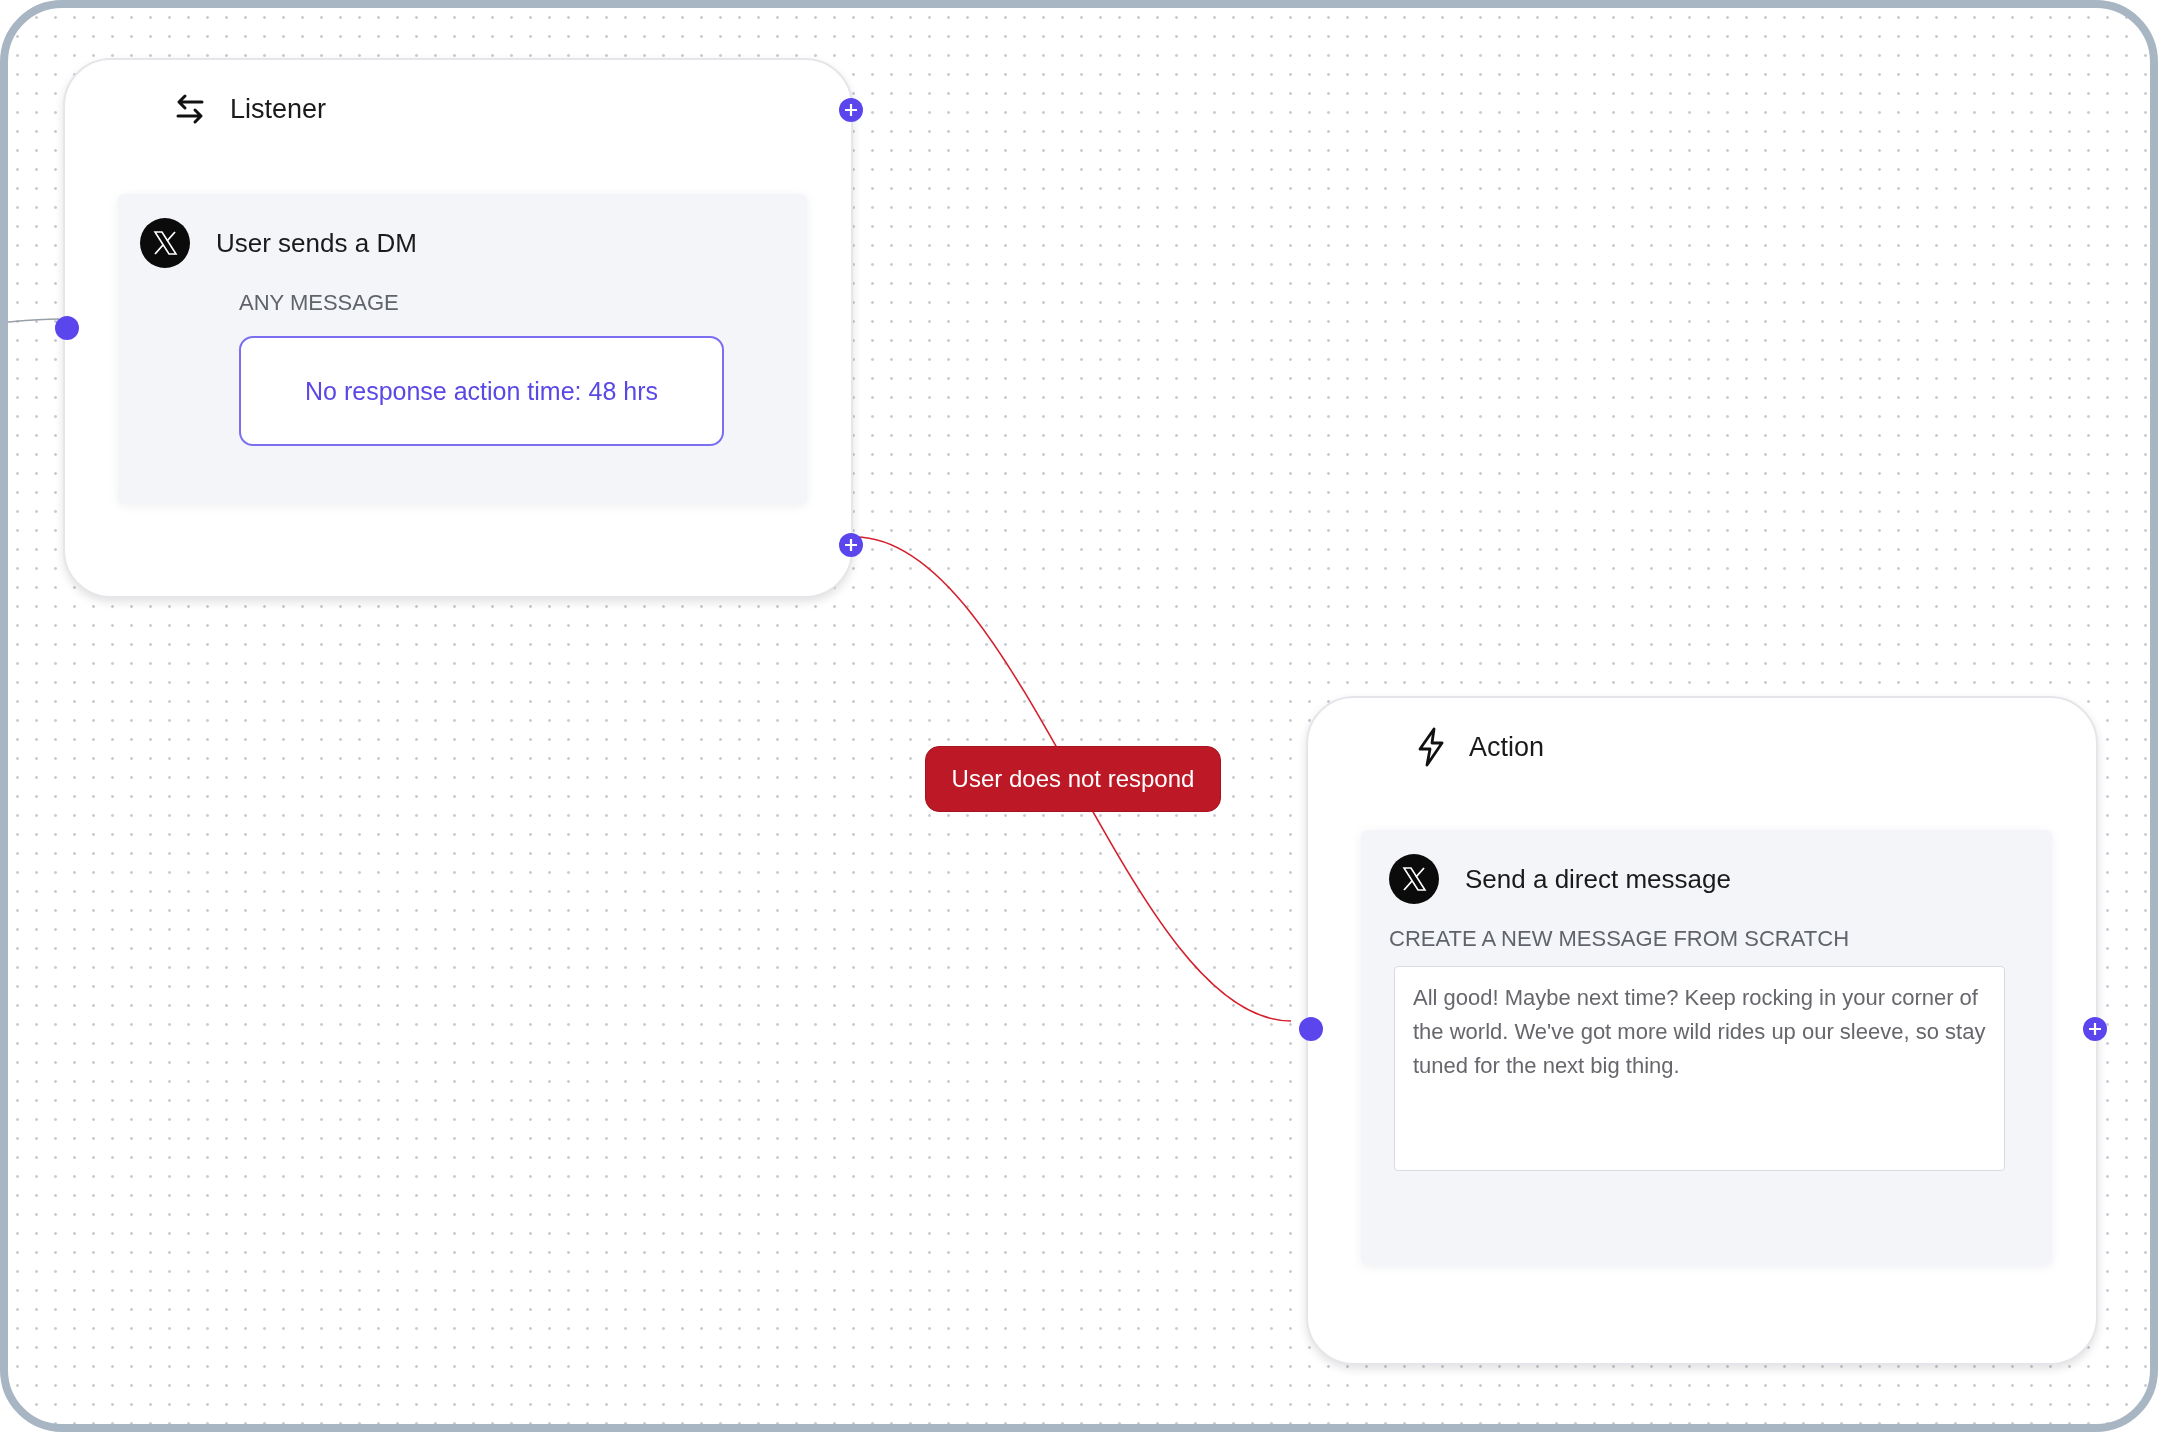  Describe the element at coordinates (1619, 939) in the screenshot. I see `step-subtitle: CREATE A NEW MESSAGE FROM SCRATCH` at that location.